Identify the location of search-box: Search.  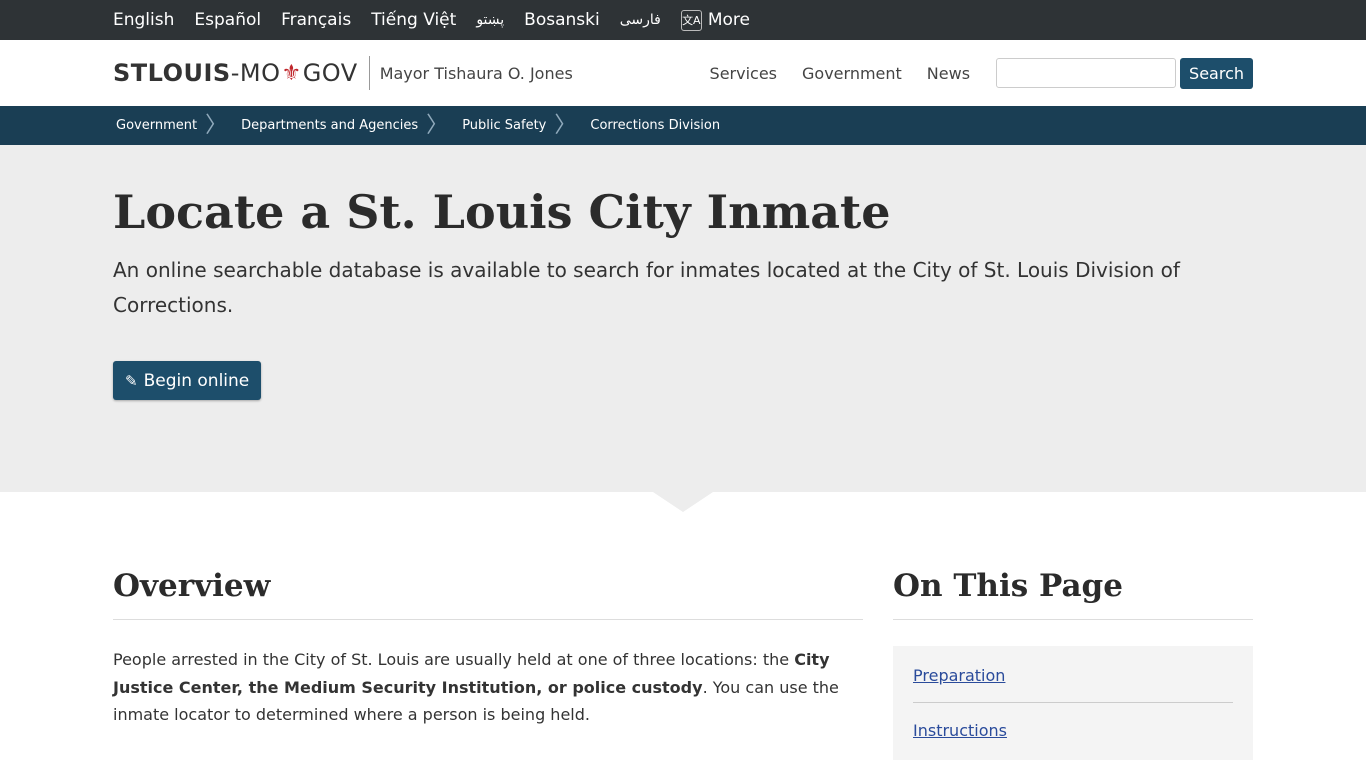
(1124, 73).